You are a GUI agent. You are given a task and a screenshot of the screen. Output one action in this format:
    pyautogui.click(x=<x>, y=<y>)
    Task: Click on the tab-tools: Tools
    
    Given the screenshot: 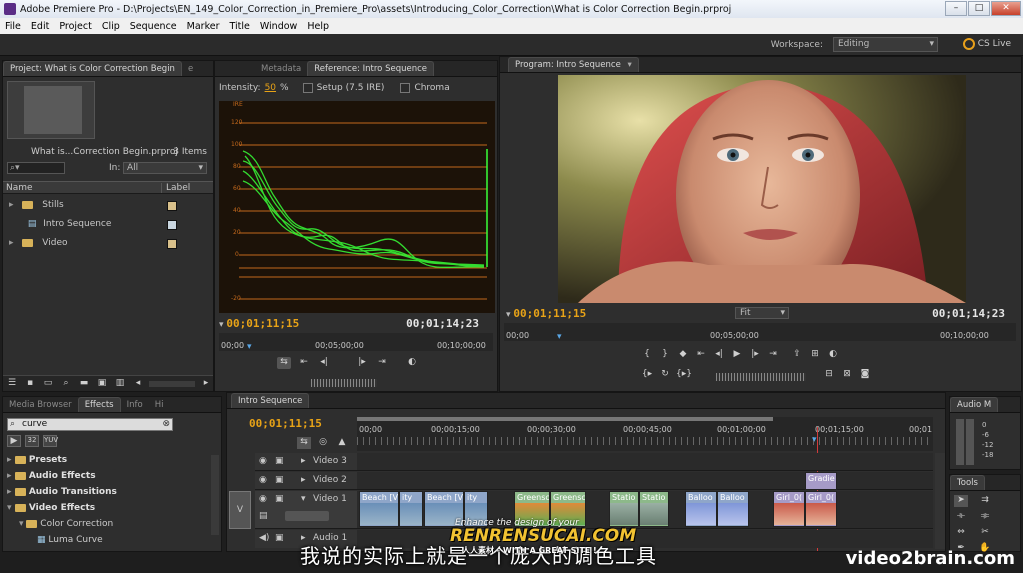 What is the action you would take?
    pyautogui.click(x=967, y=482)
    